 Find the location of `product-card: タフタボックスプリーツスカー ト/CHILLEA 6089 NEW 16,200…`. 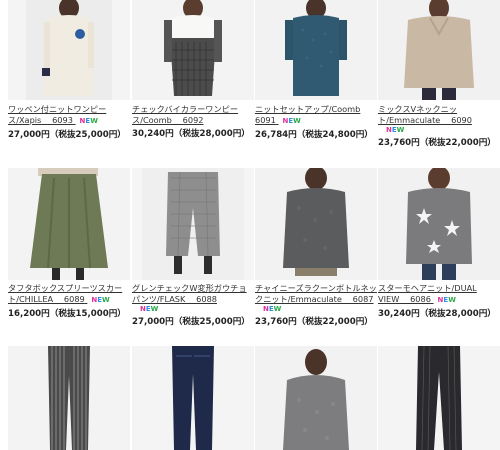

product-card: タフタボックスプリーツスカー ト/CHILLEA 6089 NEW 16,200… is located at coordinates (69, 244).